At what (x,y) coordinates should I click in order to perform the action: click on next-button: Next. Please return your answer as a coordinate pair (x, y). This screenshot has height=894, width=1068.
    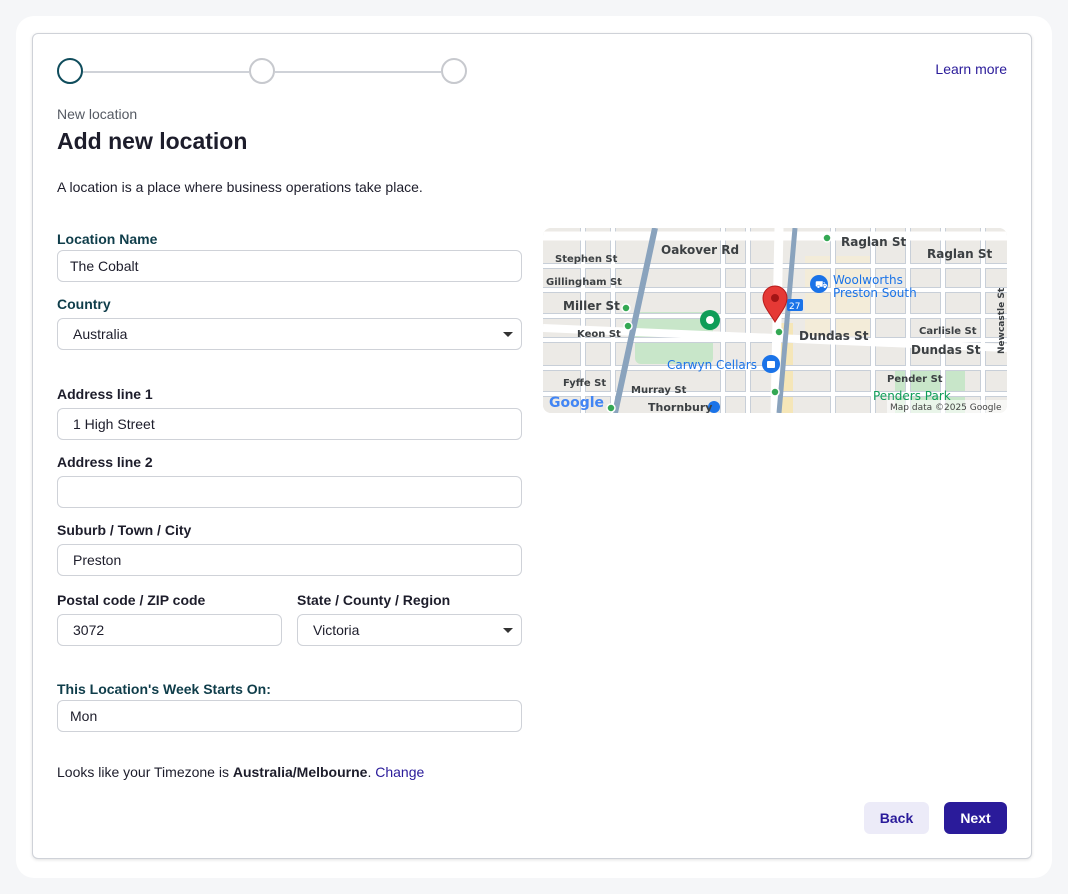
    Looking at the image, I should click on (975, 818).